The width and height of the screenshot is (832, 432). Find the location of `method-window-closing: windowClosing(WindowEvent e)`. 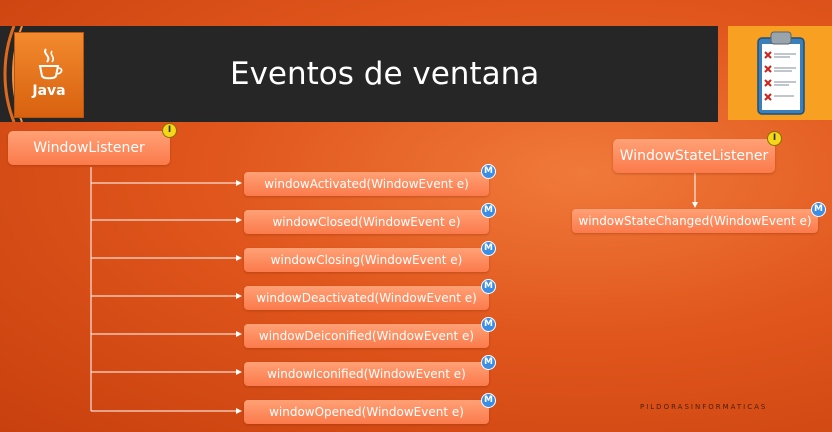

method-window-closing: windowClosing(WindowEvent e) is located at coordinates (366, 260).